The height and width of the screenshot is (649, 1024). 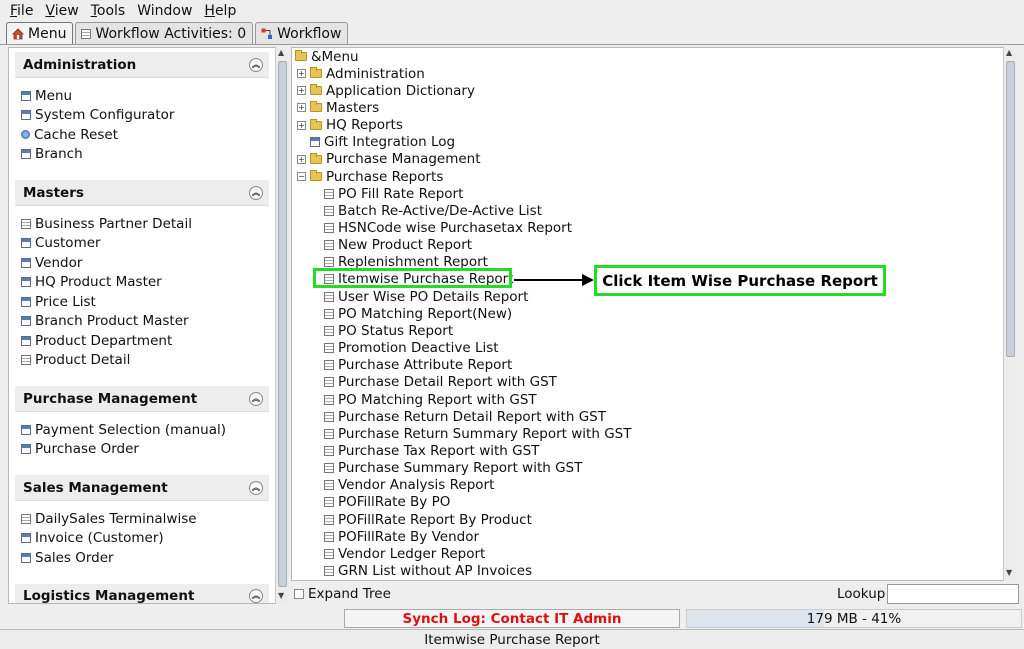 What do you see at coordinates (393, 193) in the screenshot?
I see `tree-node-po-fill-rate-report: PO Fill Rate Report` at bounding box center [393, 193].